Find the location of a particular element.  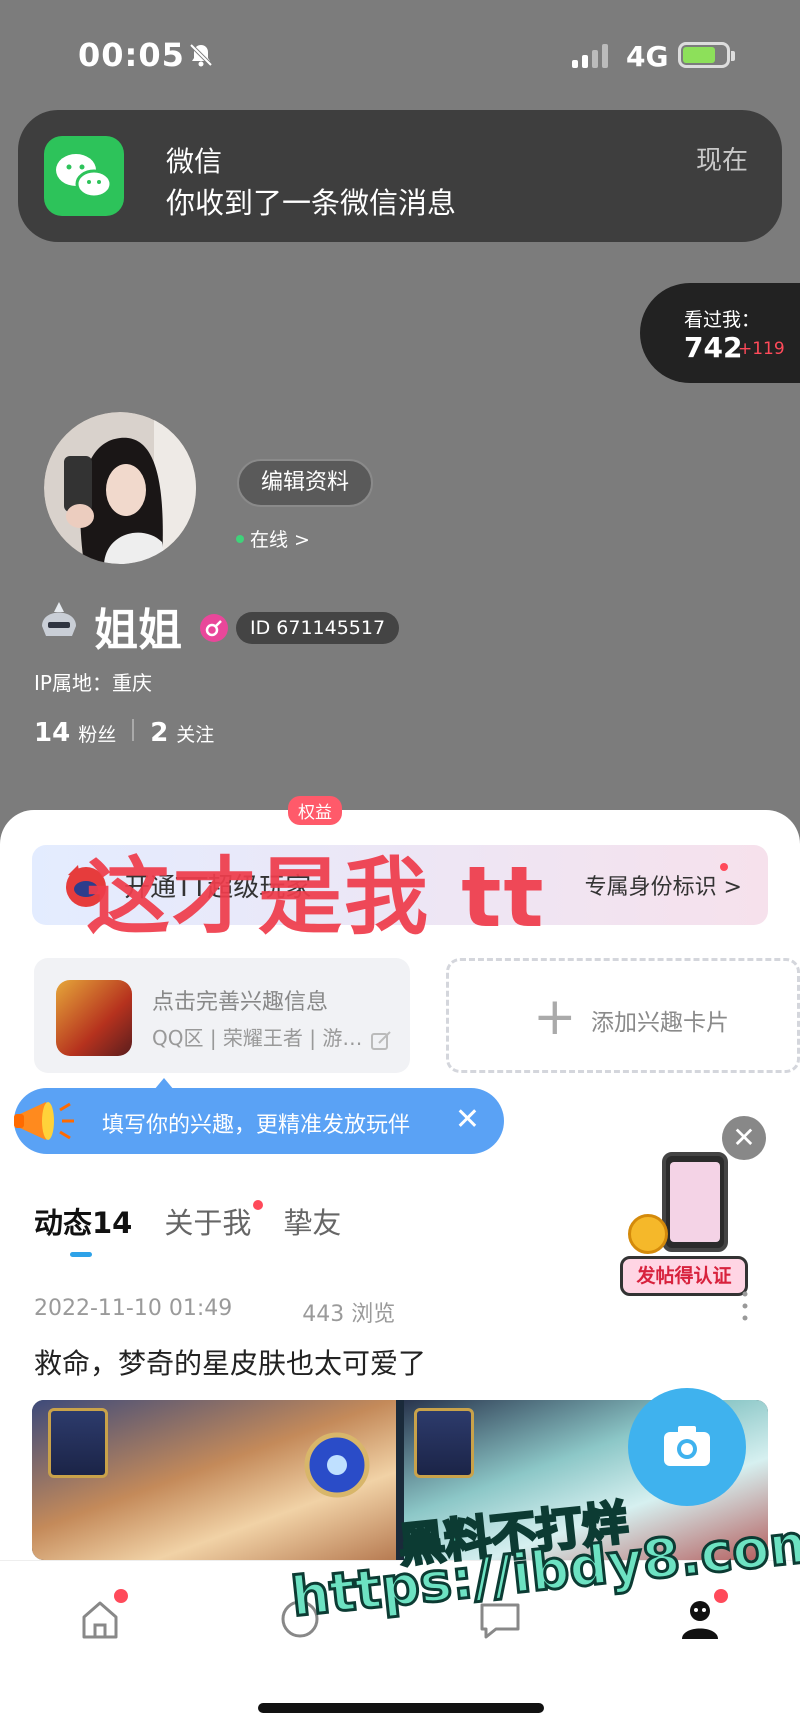

tab-about-label: 关于我 is located at coordinates (208, 1223).